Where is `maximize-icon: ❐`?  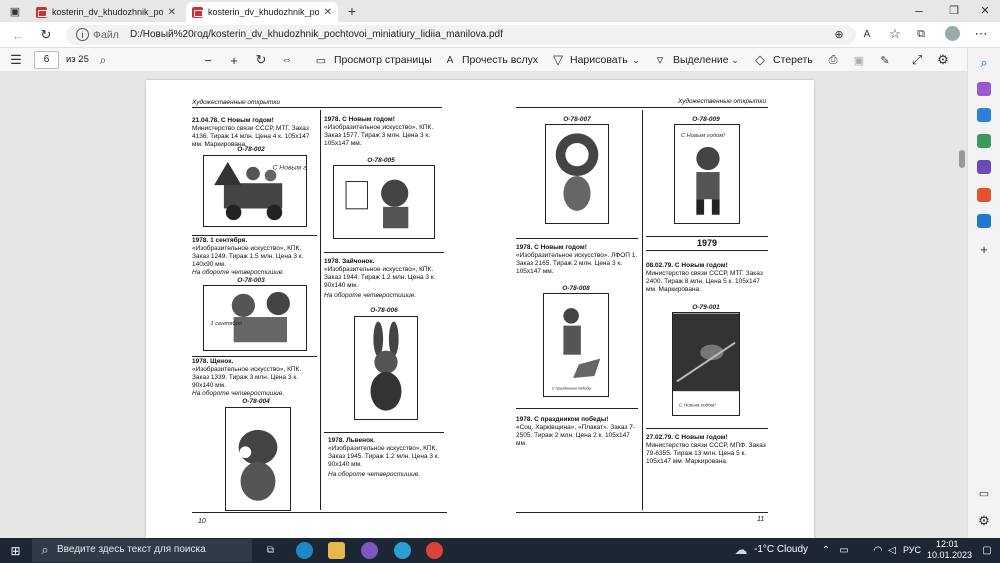 maximize-icon: ❐ is located at coordinates (954, 10).